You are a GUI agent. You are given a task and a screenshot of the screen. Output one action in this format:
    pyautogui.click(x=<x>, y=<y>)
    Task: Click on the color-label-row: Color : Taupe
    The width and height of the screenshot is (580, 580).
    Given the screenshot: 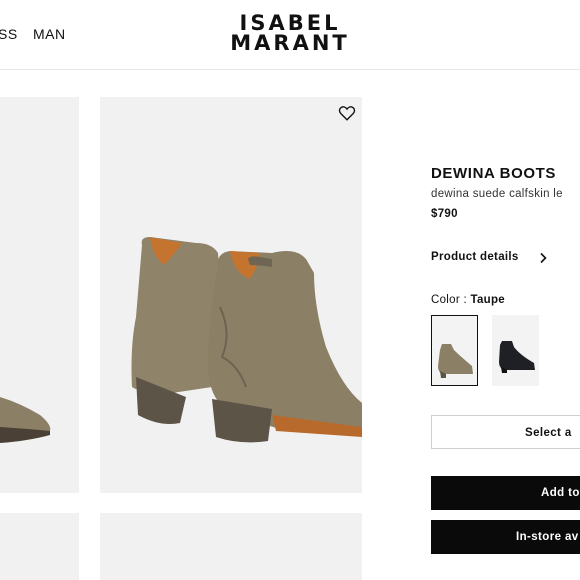 What is the action you would take?
    pyautogui.click(x=468, y=300)
    